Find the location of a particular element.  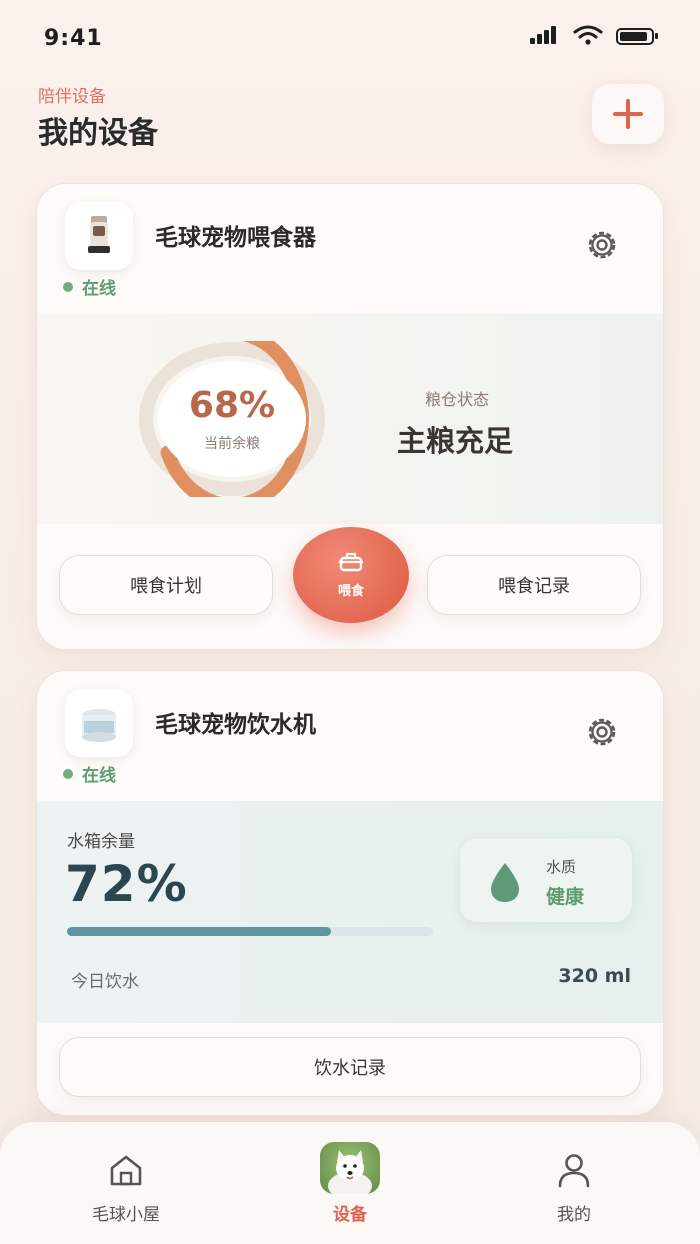

pet-avatar is located at coordinates (350, 1168).